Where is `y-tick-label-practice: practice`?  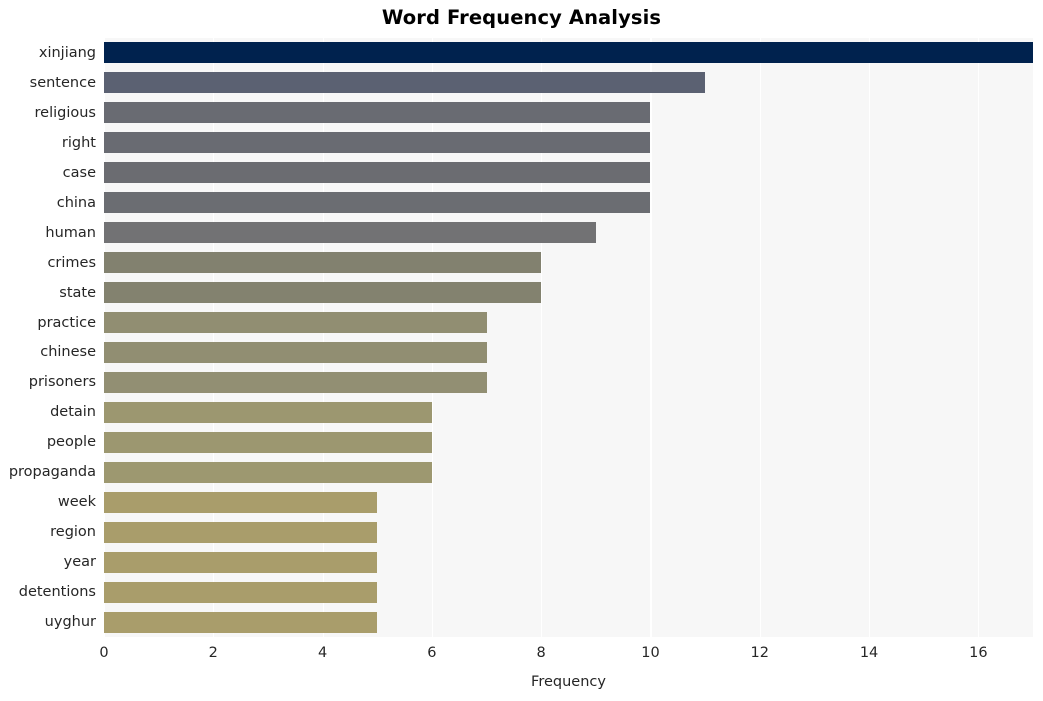 y-tick-label-practice: practice is located at coordinates (66, 322).